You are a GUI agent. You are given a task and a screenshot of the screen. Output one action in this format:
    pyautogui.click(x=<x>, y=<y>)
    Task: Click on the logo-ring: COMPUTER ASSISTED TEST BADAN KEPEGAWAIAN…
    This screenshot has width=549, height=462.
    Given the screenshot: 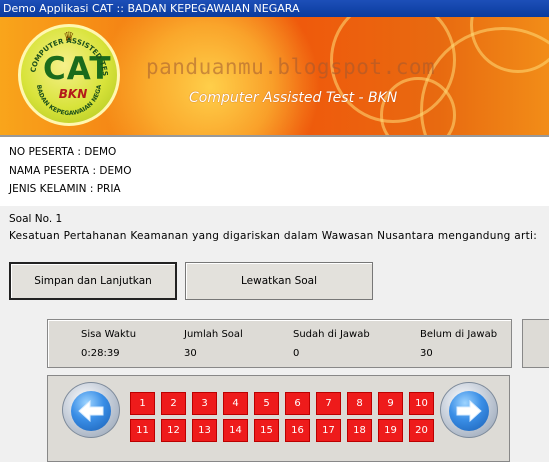 What is the action you would take?
    pyautogui.click(x=65, y=72)
    